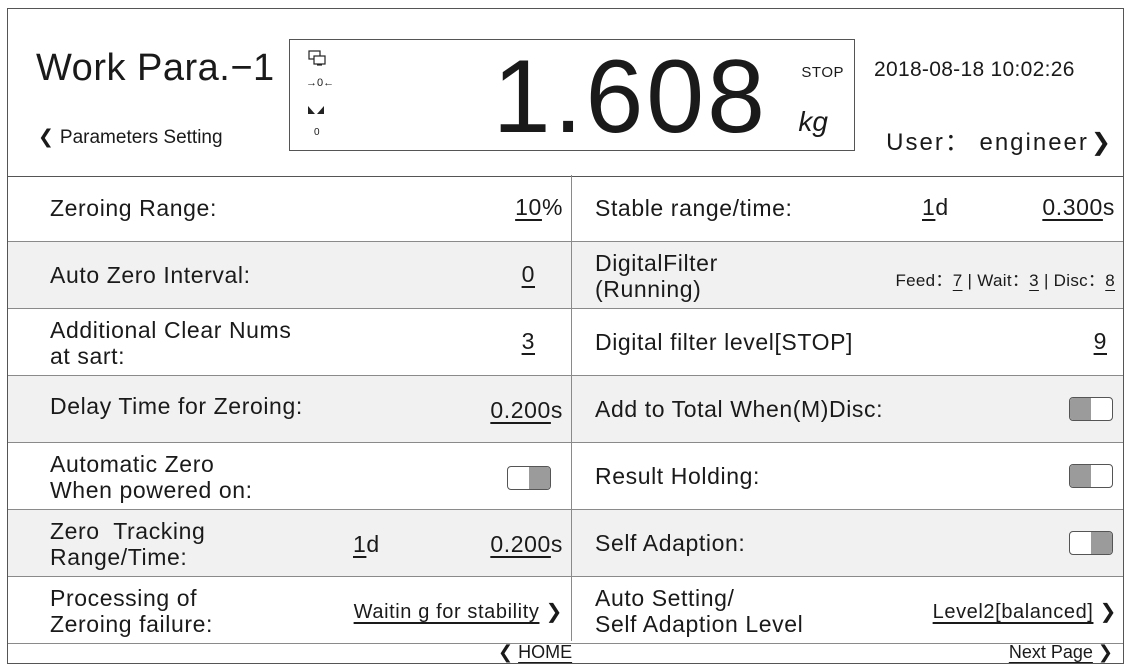 This screenshot has height=671, width=1131. Describe the element at coordinates (957, 280) in the screenshot. I see `feed-value: 7` at that location.